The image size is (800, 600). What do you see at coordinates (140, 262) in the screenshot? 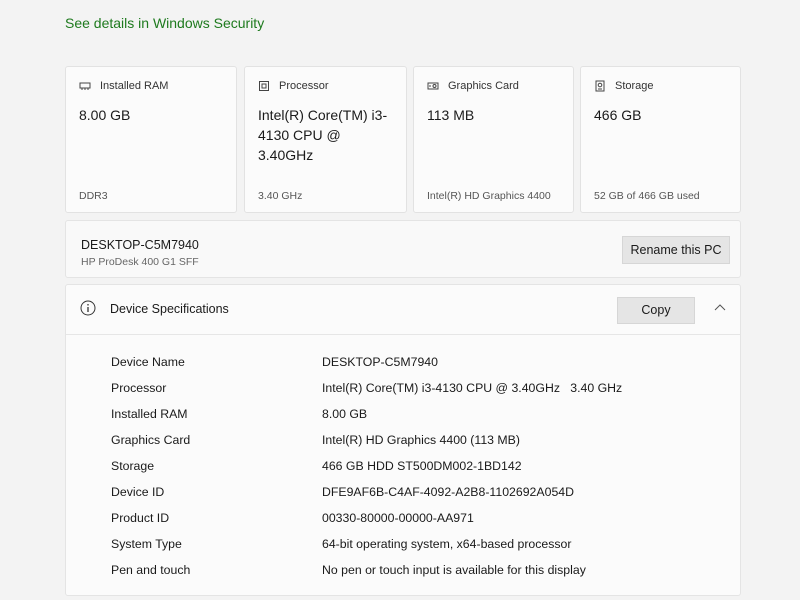
I see `device-model: HP ProDesk 400 G1 SFF` at bounding box center [140, 262].